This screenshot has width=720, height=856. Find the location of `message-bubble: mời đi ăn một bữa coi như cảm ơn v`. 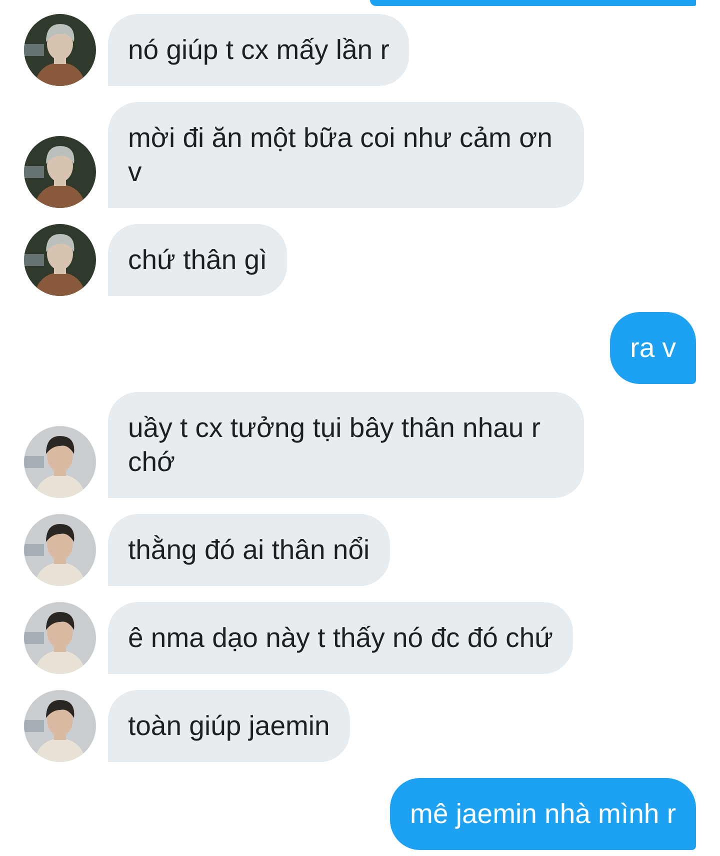

message-bubble: mời đi ăn một bữa coi như cảm ơn v is located at coordinates (346, 155).